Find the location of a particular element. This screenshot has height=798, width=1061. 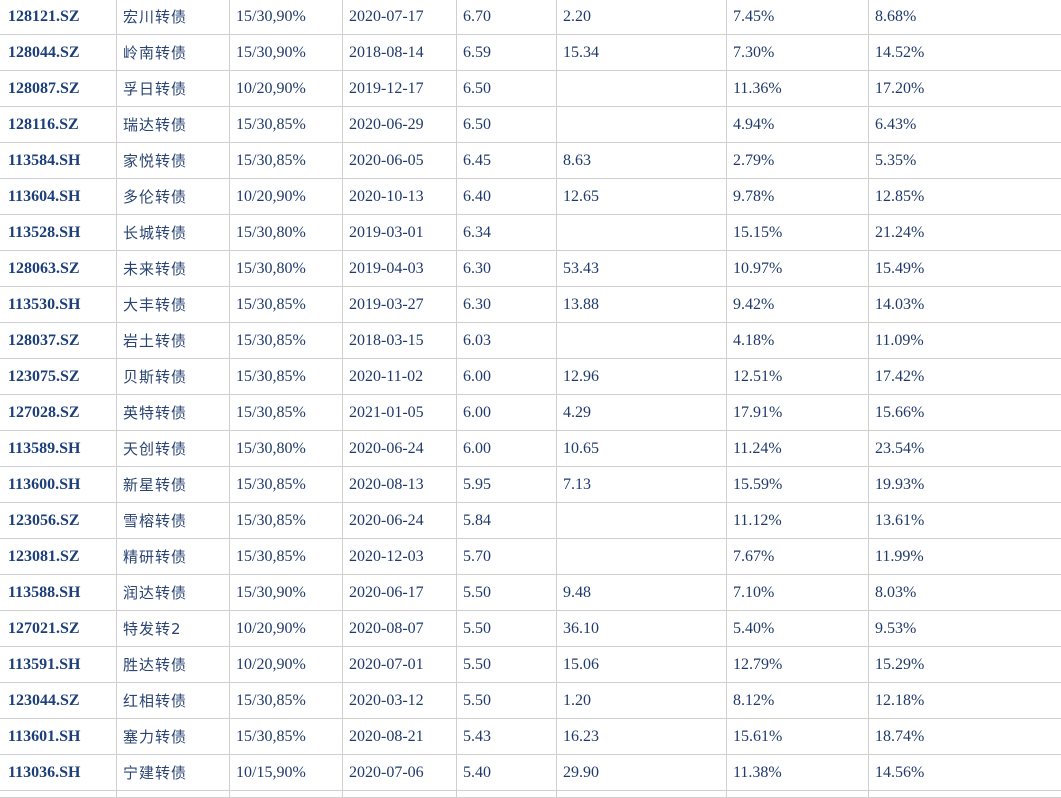

percent-1-cell: 7.45% is located at coordinates (798, 17).